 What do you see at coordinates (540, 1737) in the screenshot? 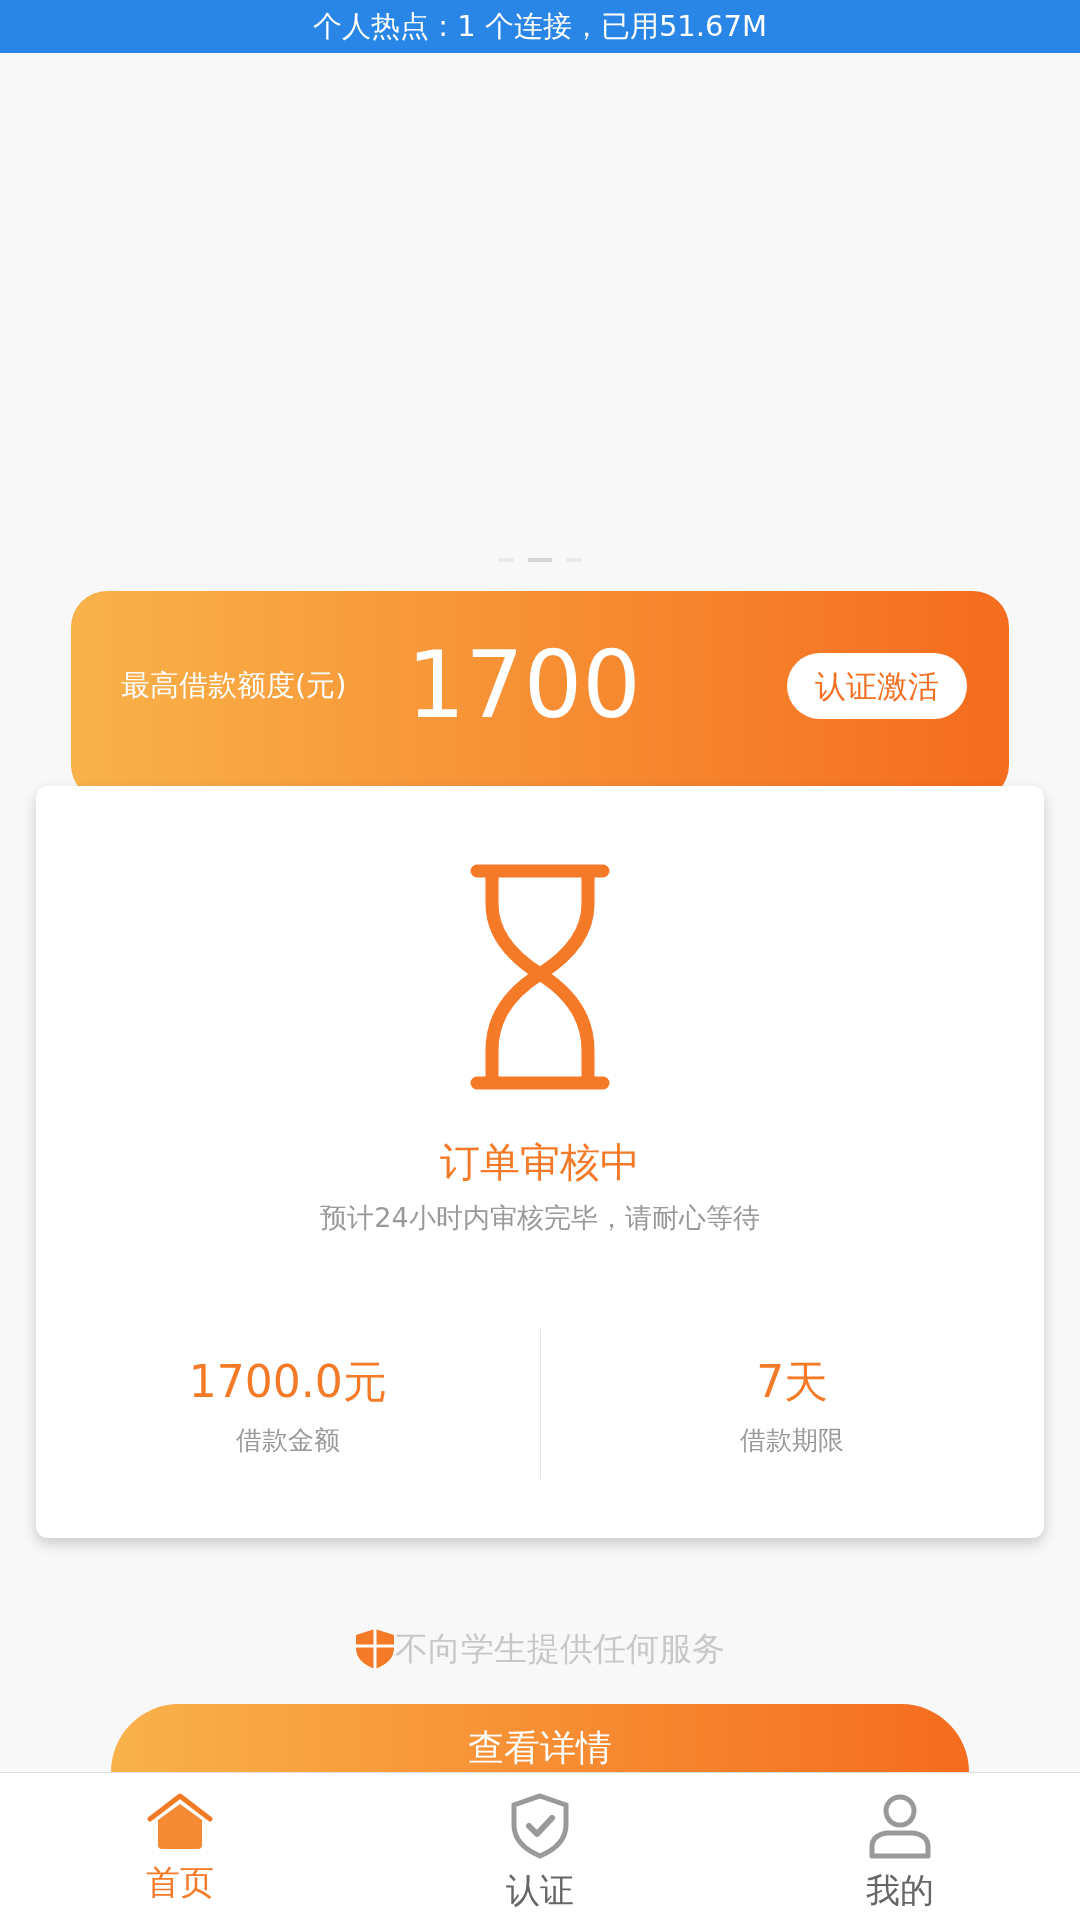
I see `details-button: 查看详情` at bounding box center [540, 1737].